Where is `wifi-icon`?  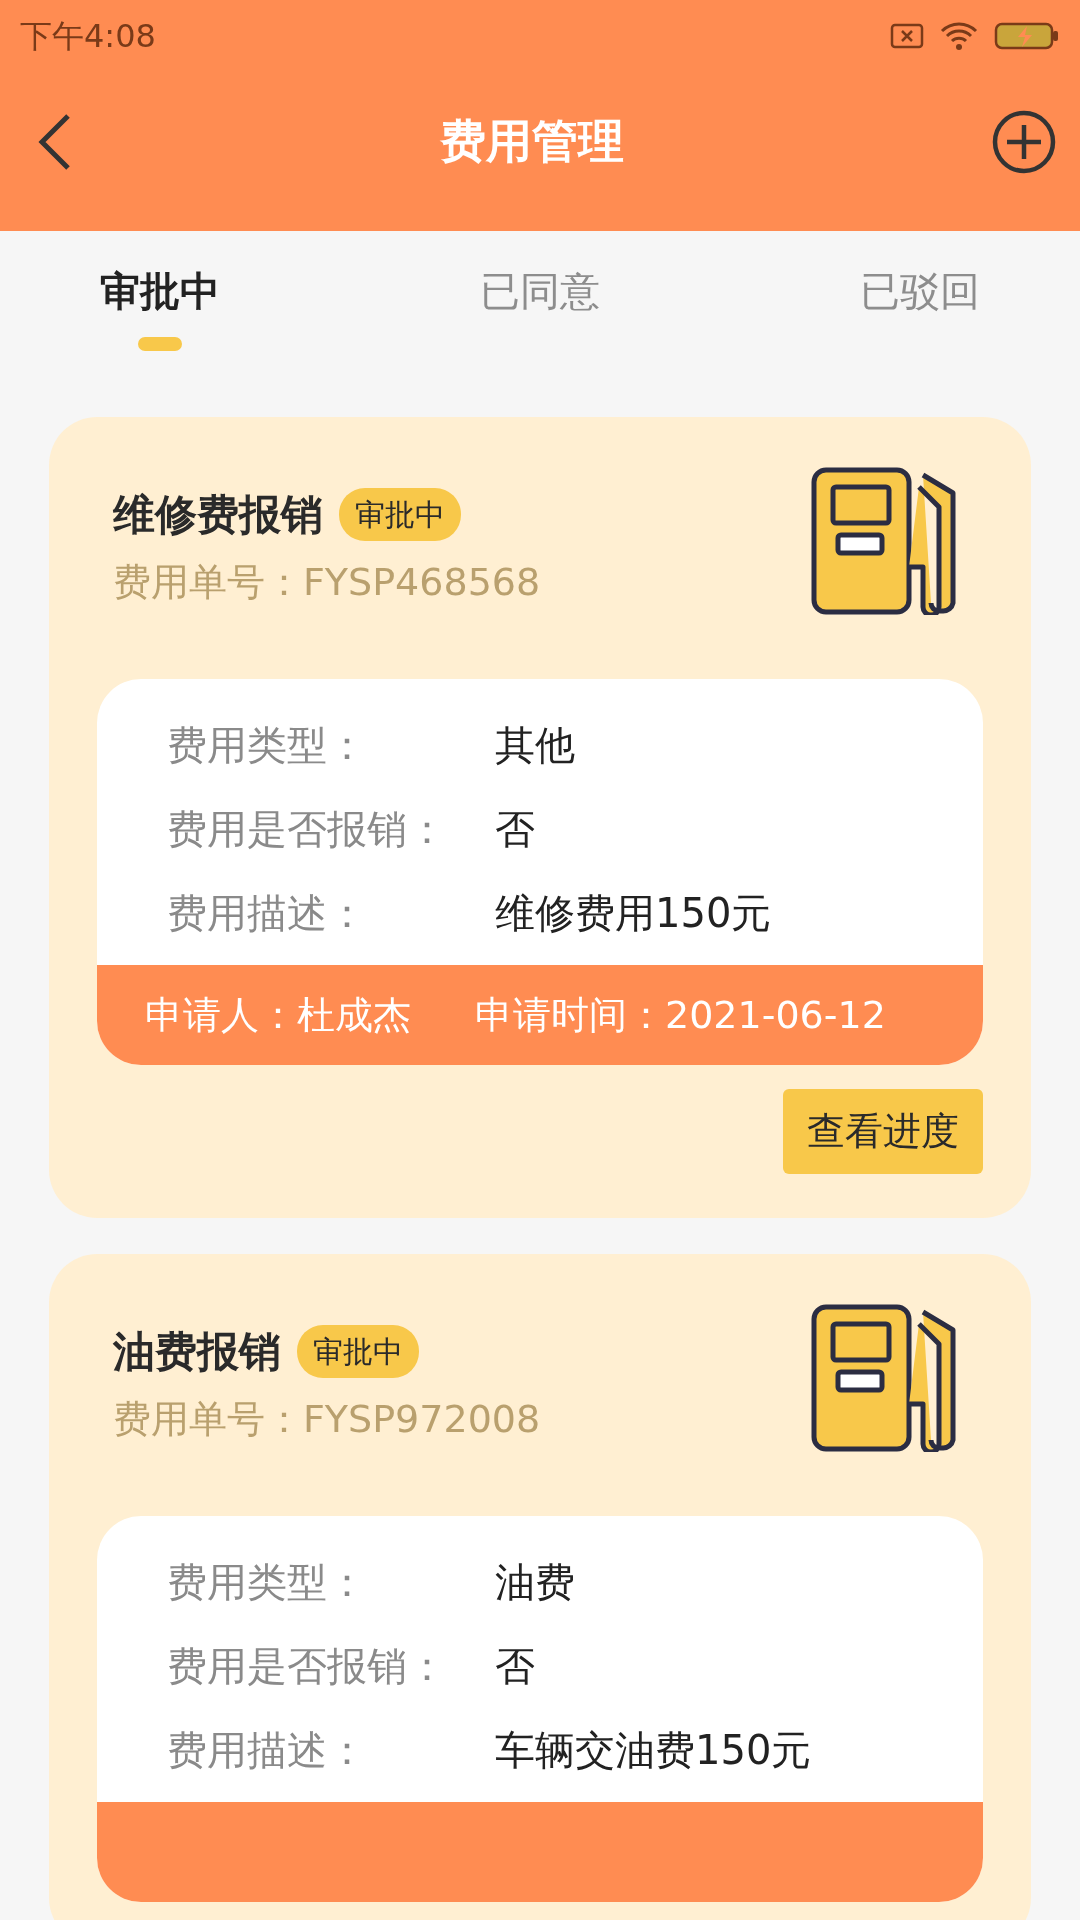
wifi-icon is located at coordinates (959, 36).